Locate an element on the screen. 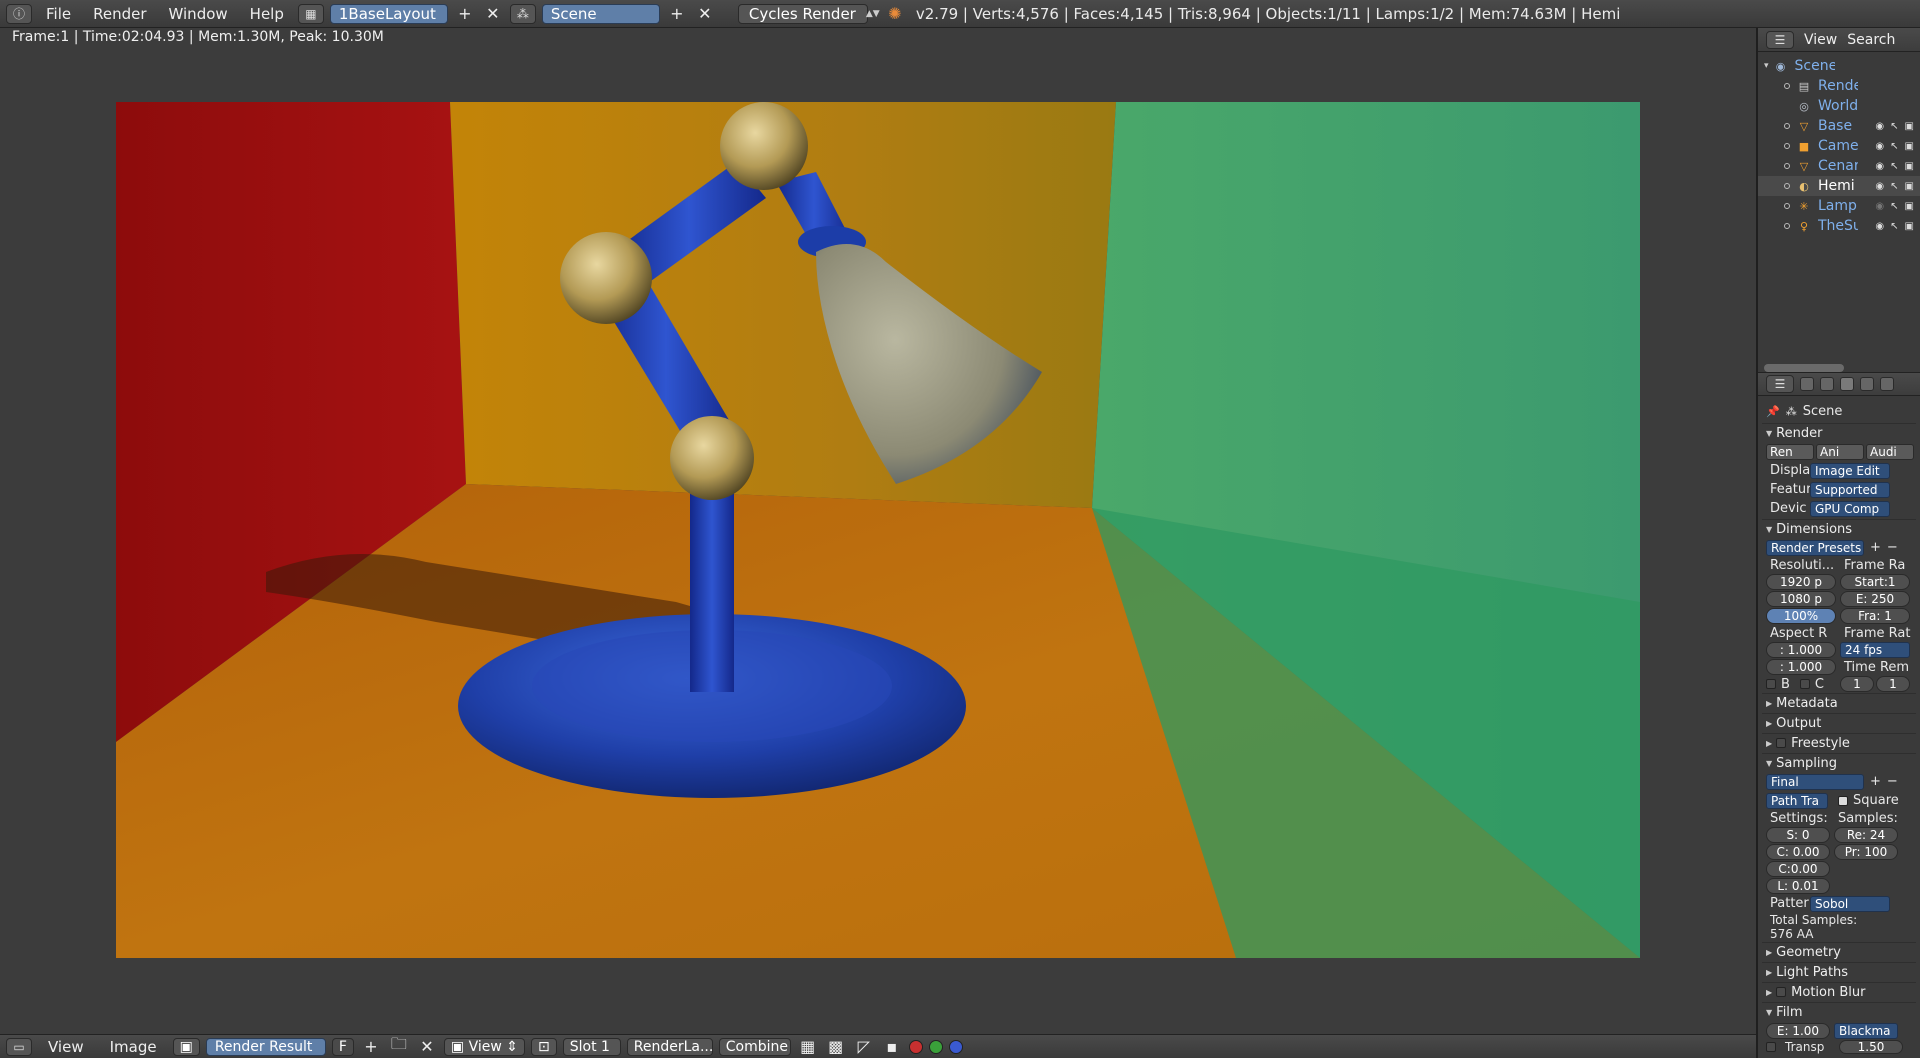  aspect-x-field: : 1.000 is located at coordinates (1801, 650).